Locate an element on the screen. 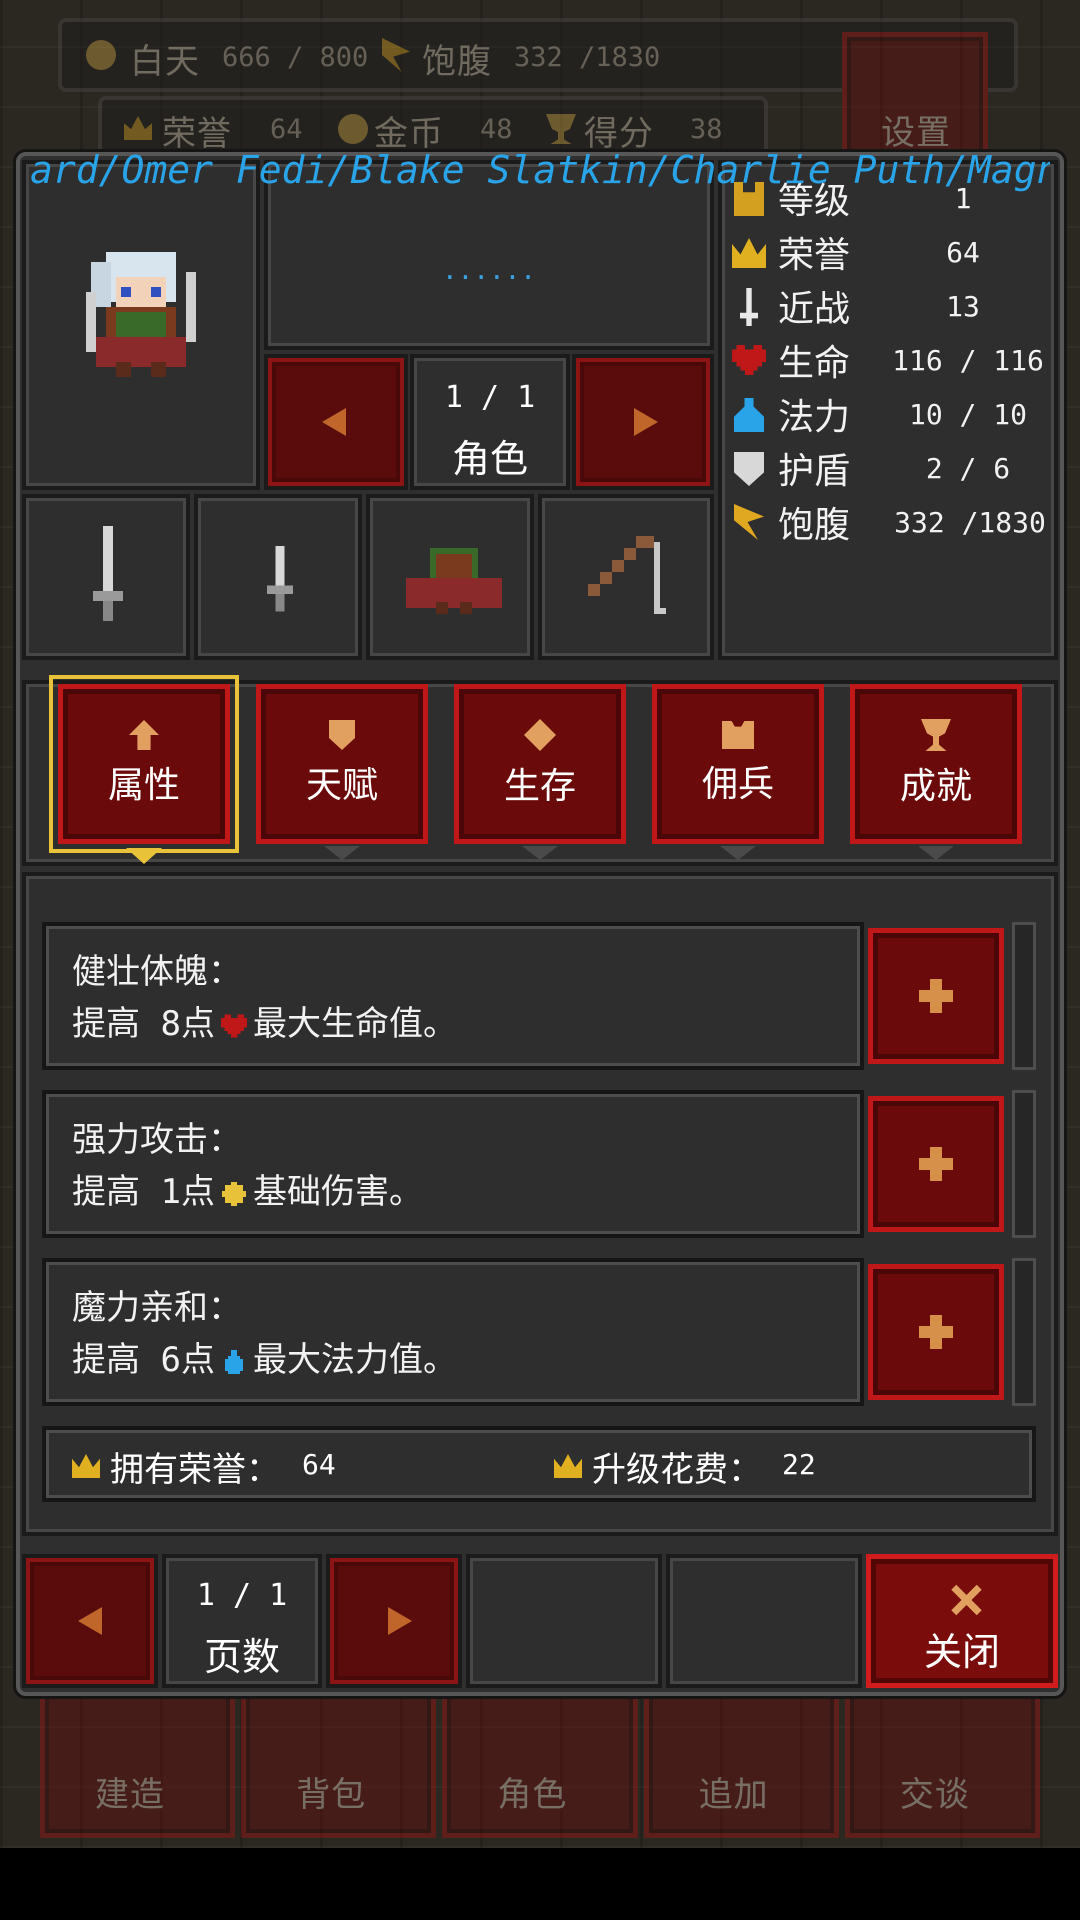  bottom-nav: 建造 背包 角色 追加 交谈 is located at coordinates (540, 1764).